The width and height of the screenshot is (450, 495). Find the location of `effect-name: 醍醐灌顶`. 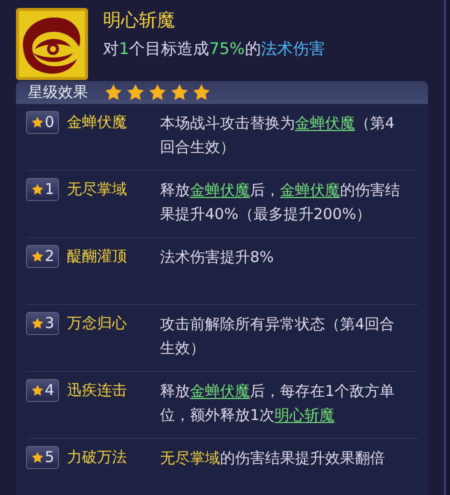

effect-name: 醍醐灌顶 is located at coordinates (97, 256).